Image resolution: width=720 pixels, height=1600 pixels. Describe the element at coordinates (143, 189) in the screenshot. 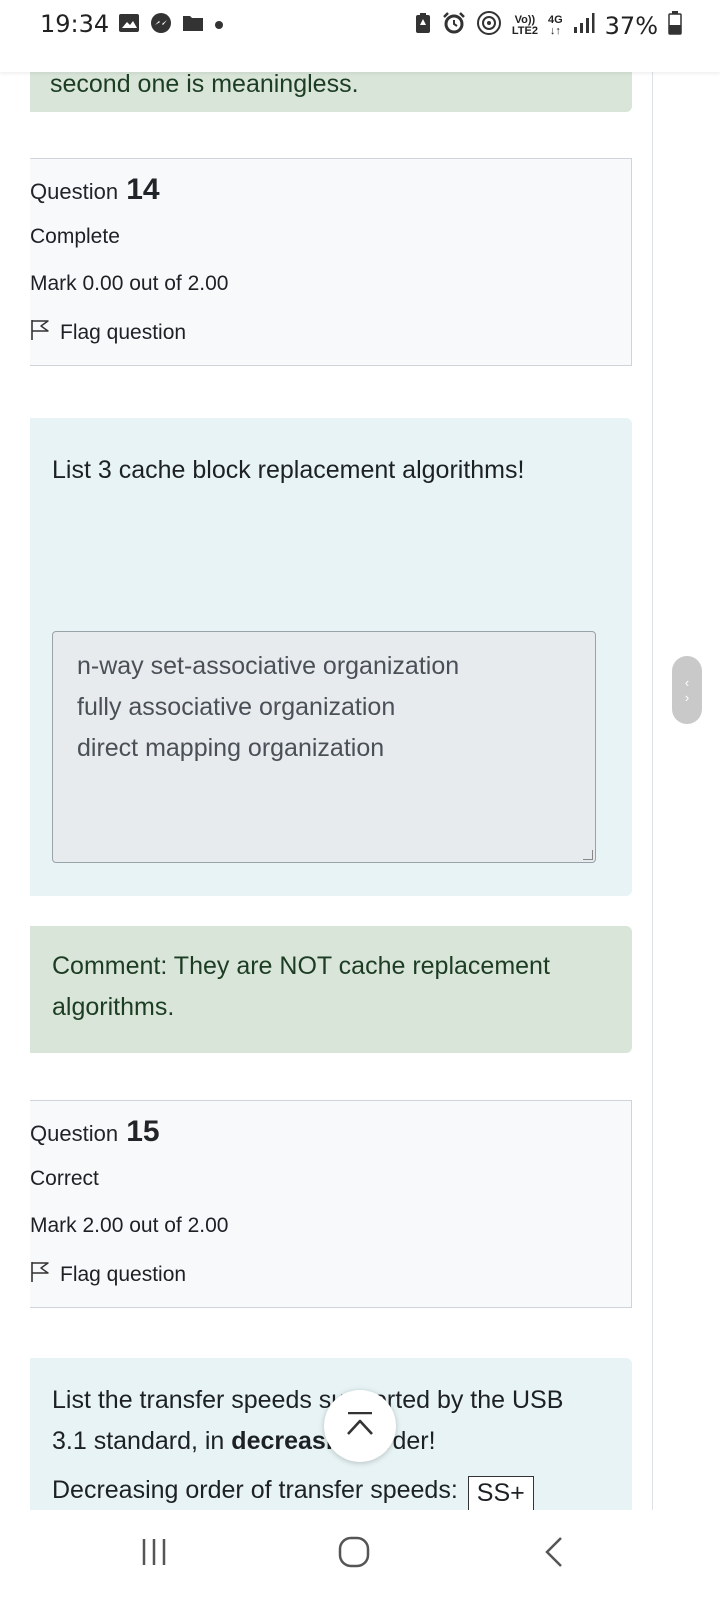

I see `question-number: 14` at that location.